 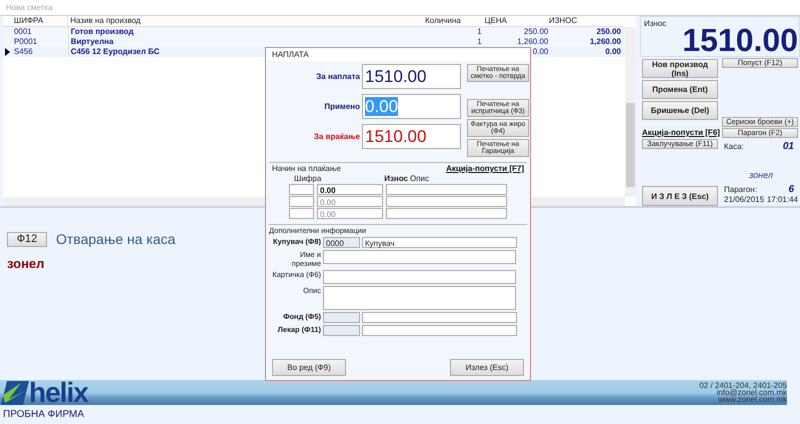 What do you see at coordinates (743, 385) in the screenshot?
I see `phone-text: 02 / 2401-204, 2401-205` at bounding box center [743, 385].